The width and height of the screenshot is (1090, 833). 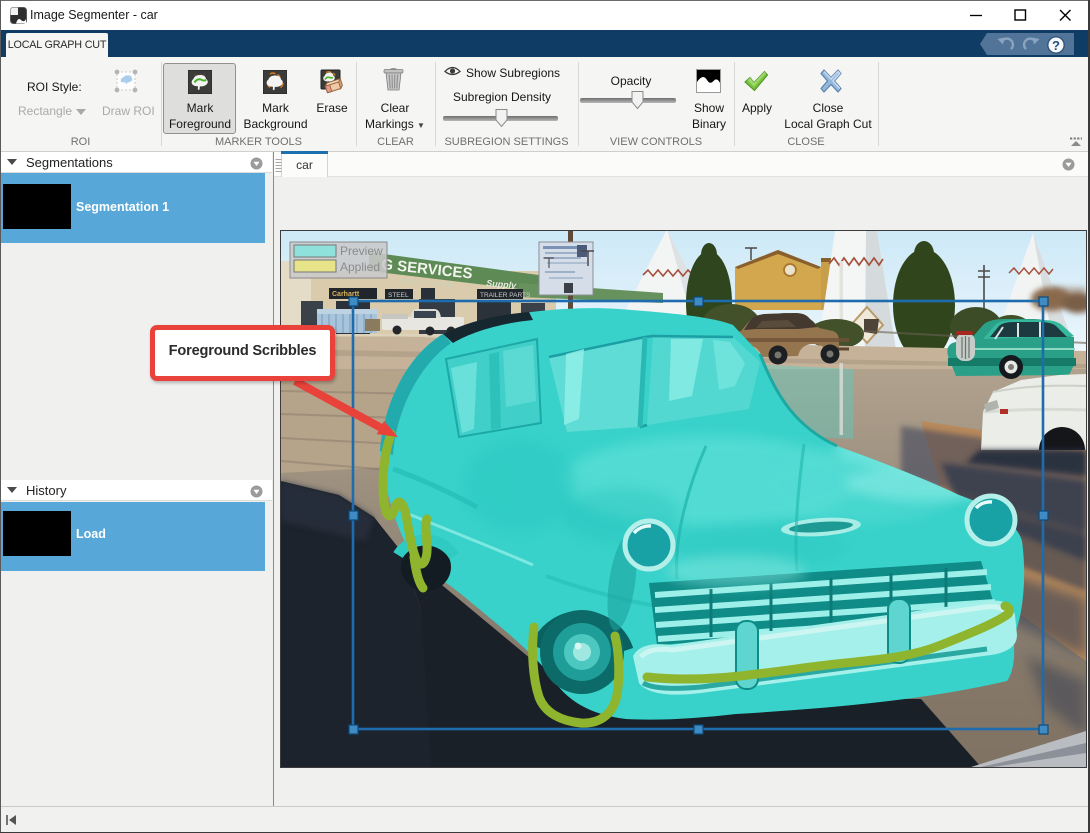 I want to click on svg-text: STEEL, so click(x=398, y=295).